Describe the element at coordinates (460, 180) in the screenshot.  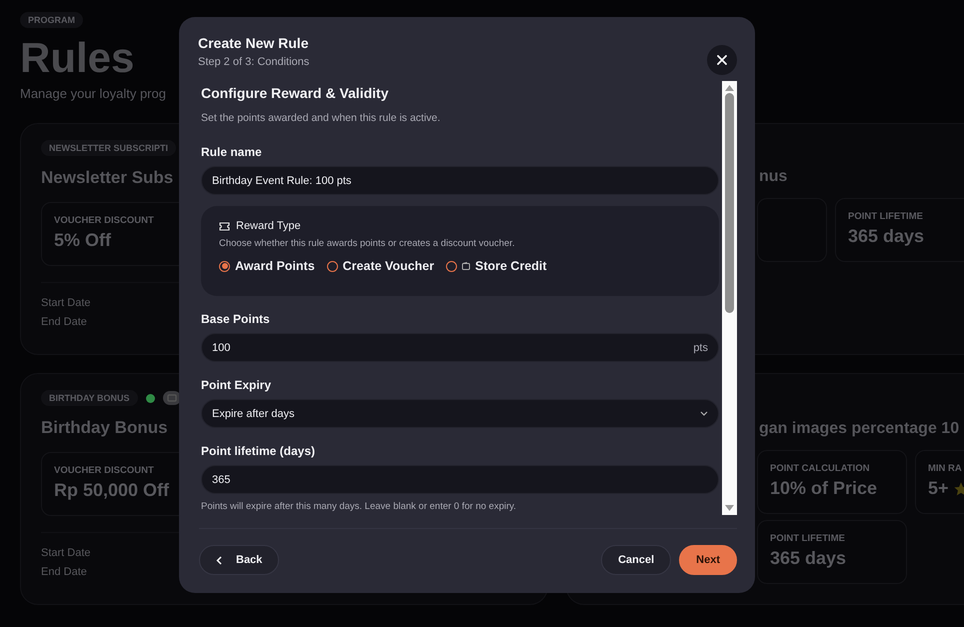
I see `input-field: Birthday Event Rule: 100 pts` at that location.